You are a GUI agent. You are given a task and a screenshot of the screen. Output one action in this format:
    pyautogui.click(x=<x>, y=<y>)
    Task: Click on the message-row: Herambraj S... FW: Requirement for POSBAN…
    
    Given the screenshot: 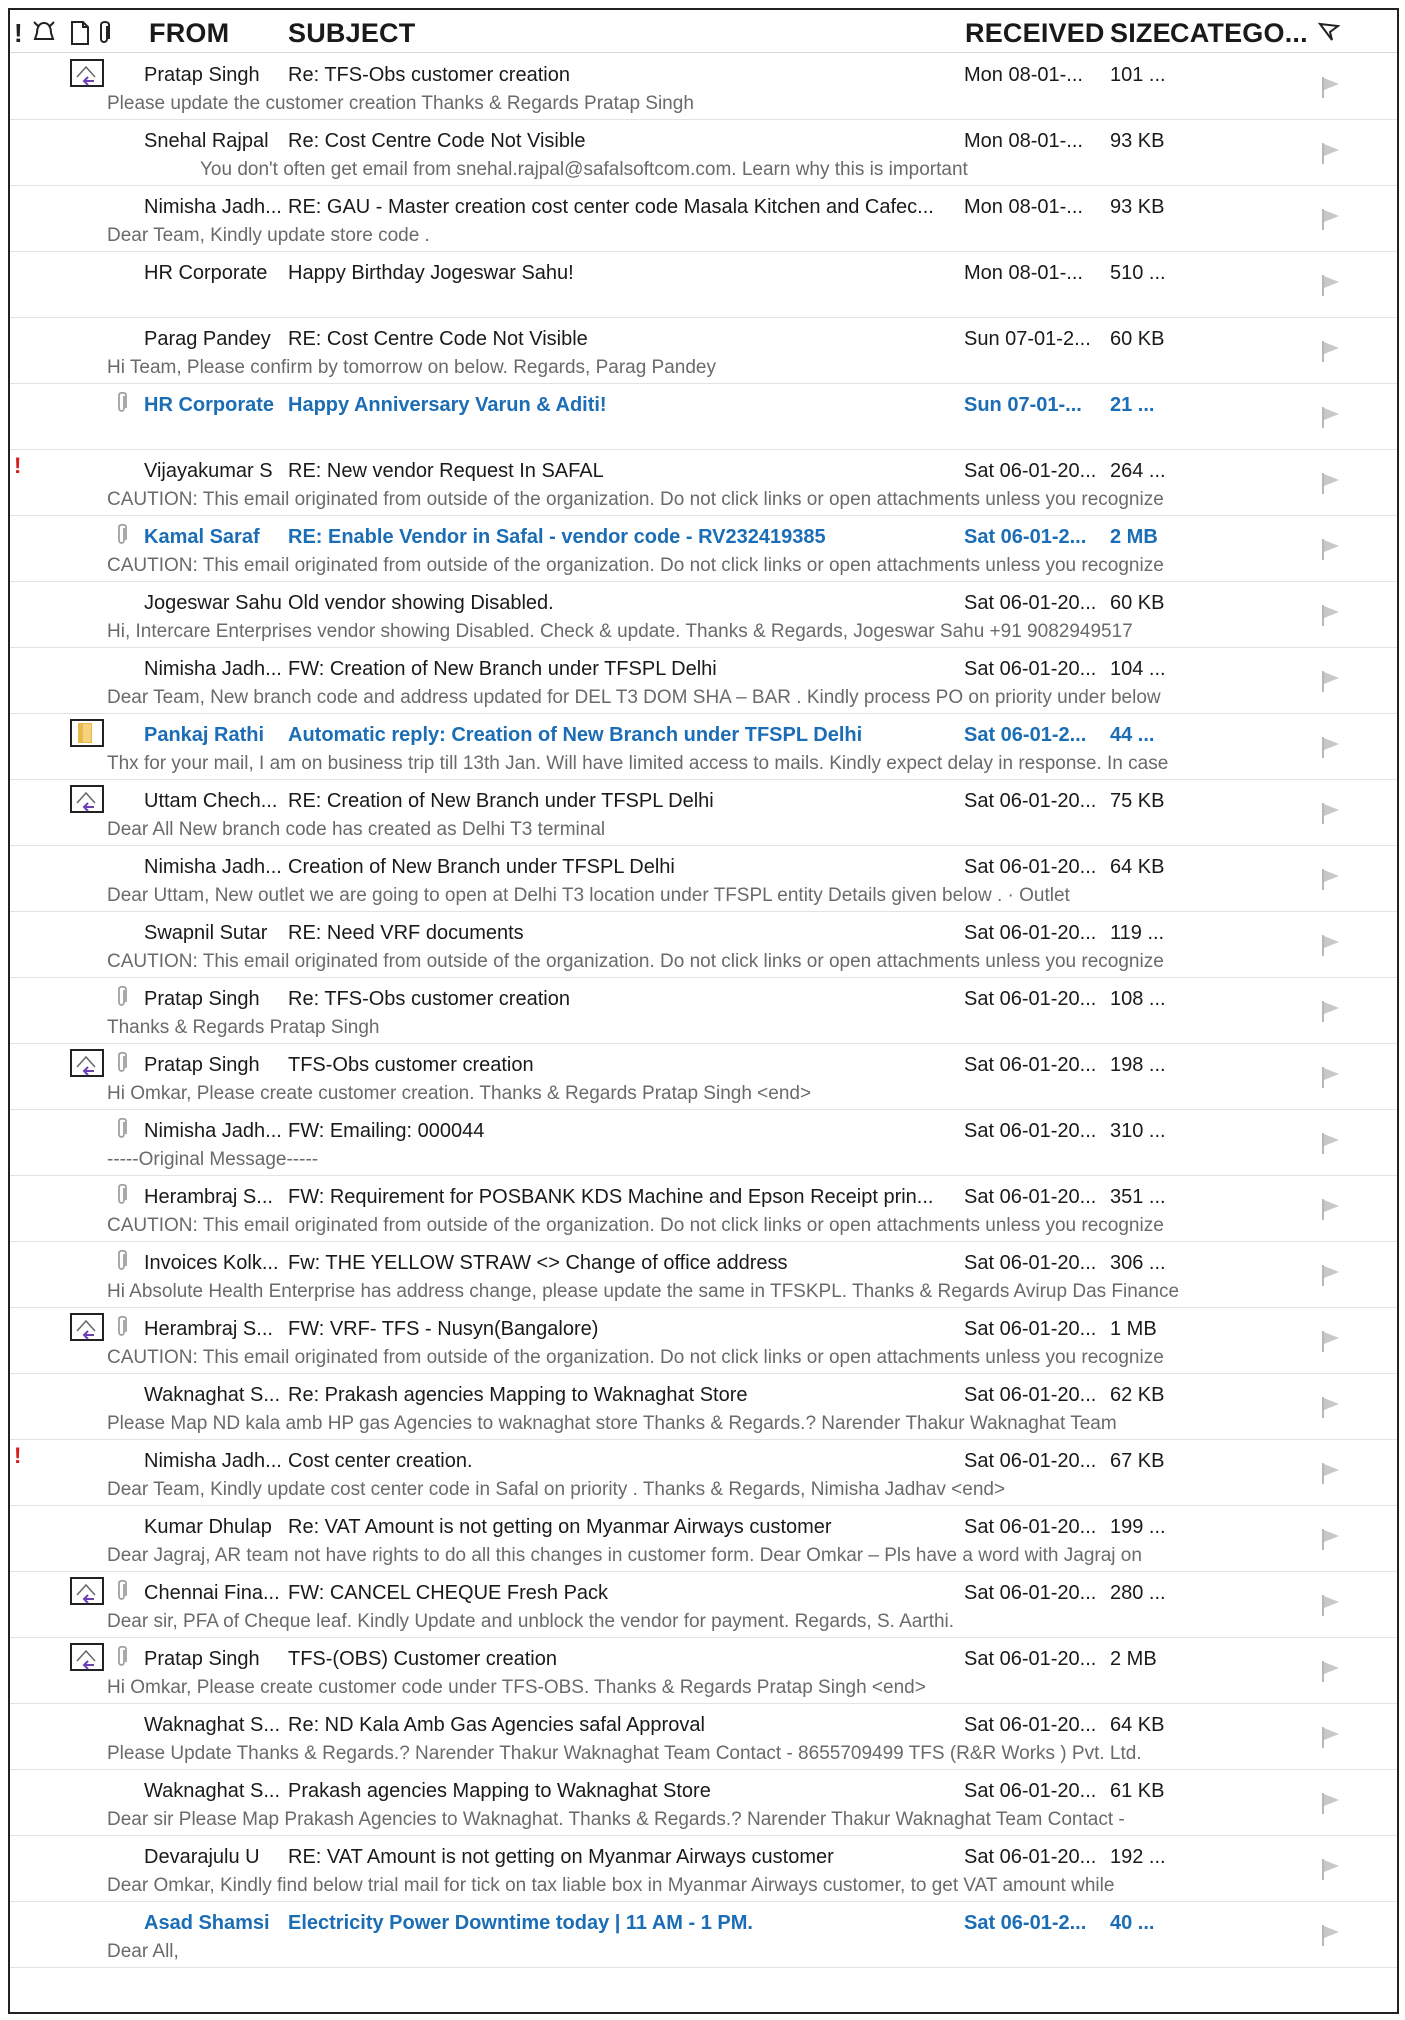 What is the action you would take?
    pyautogui.click(x=703, y=1208)
    